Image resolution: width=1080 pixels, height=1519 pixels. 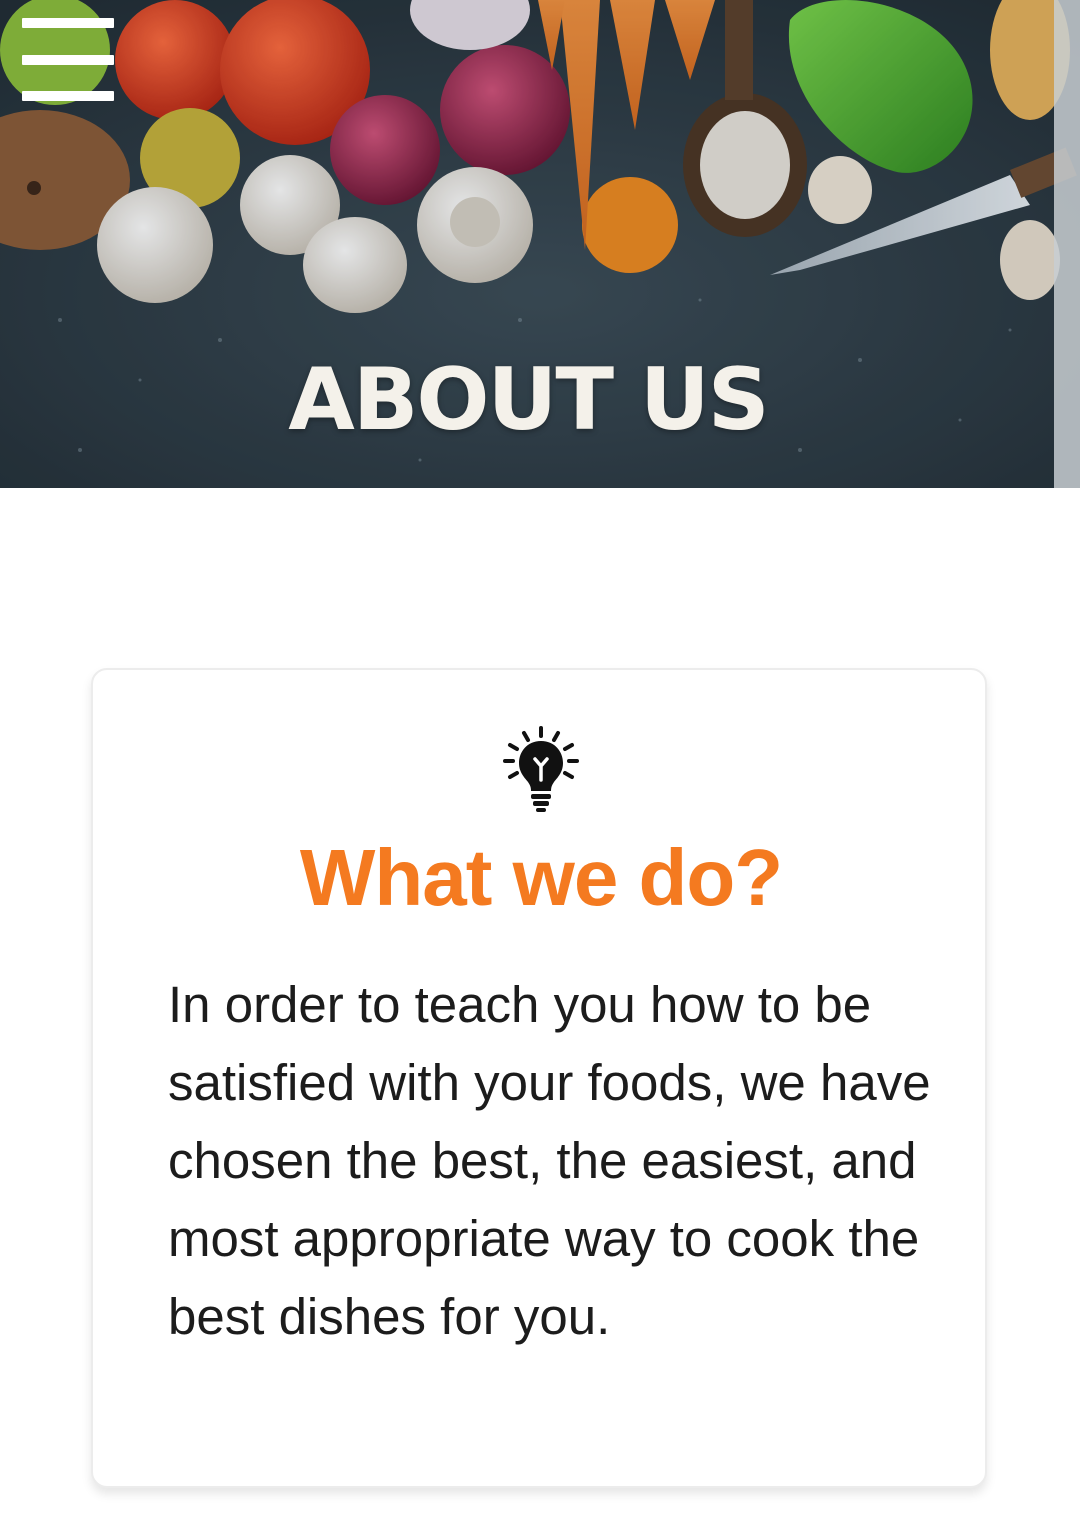 I want to click on card-title: What we do?, so click(x=541, y=877).